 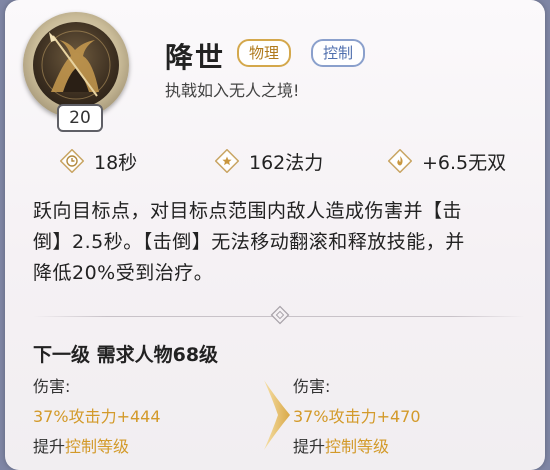 What do you see at coordinates (264, 53) in the screenshot?
I see `tag-physical: 物理` at bounding box center [264, 53].